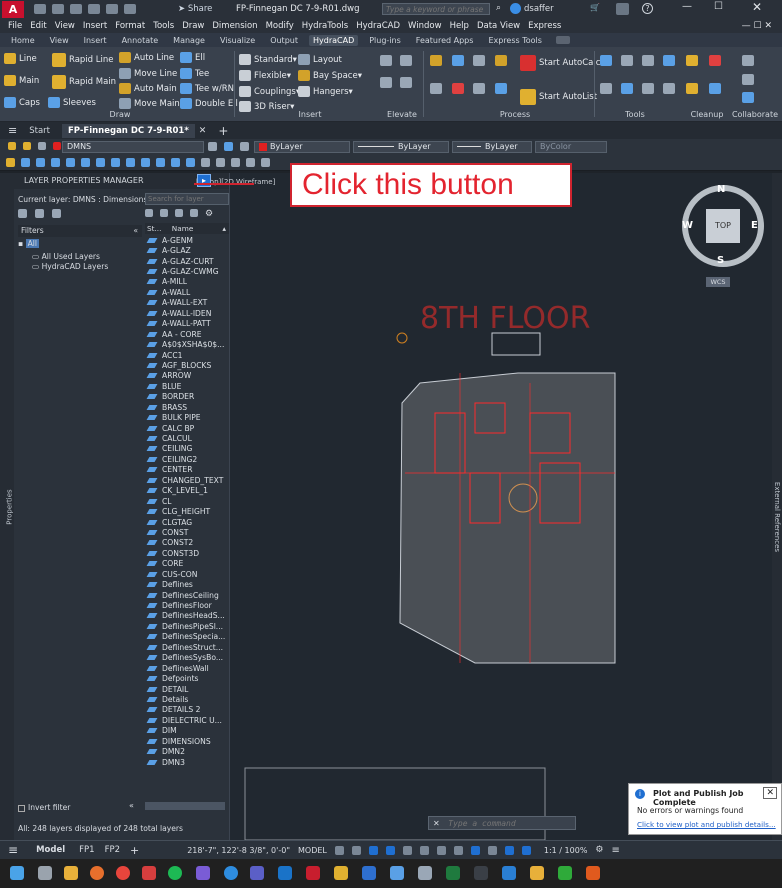 This screenshot has width=782, height=888. What do you see at coordinates (183, 228) in the screenshot?
I see `name-column-header: Name` at bounding box center [183, 228].